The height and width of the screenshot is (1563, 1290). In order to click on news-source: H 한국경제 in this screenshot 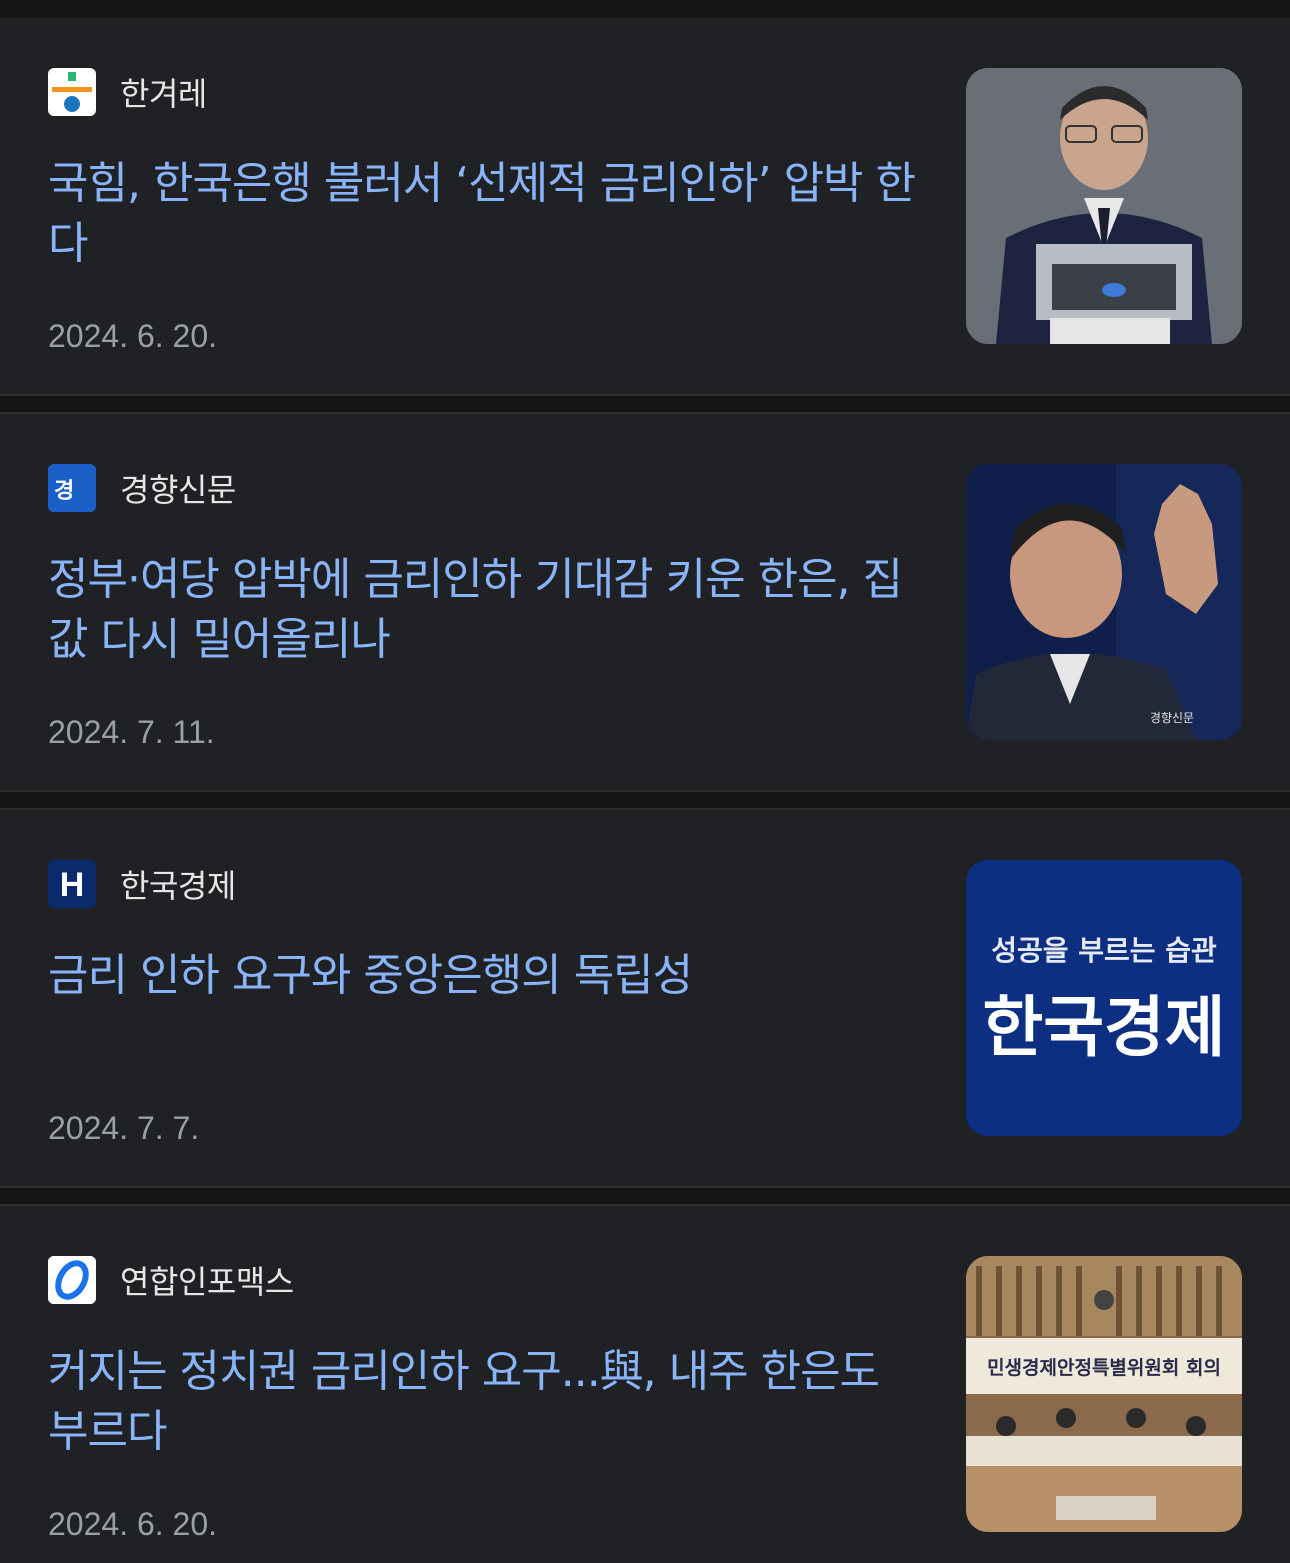, I will do `click(142, 884)`.